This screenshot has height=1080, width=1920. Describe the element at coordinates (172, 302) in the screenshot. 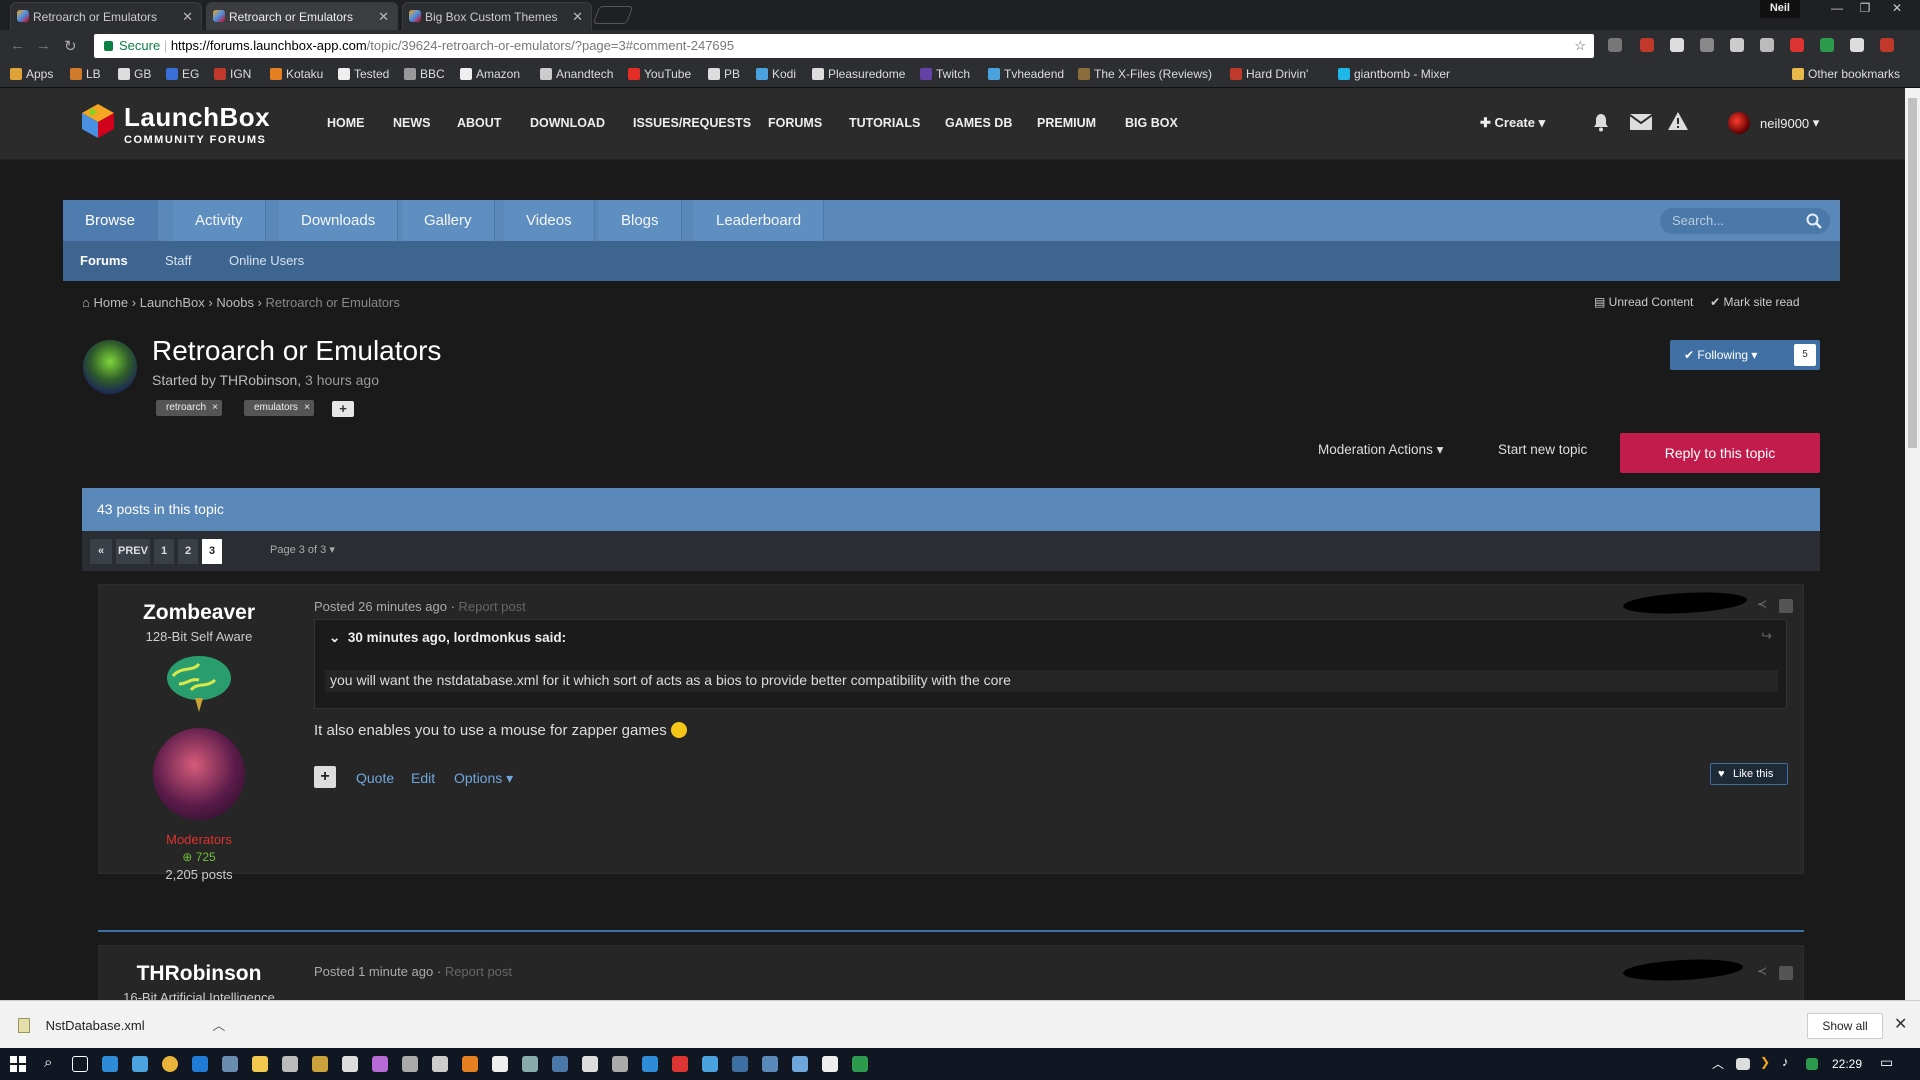

I see `breadcrumb-launchbox: LaunchBox` at that location.